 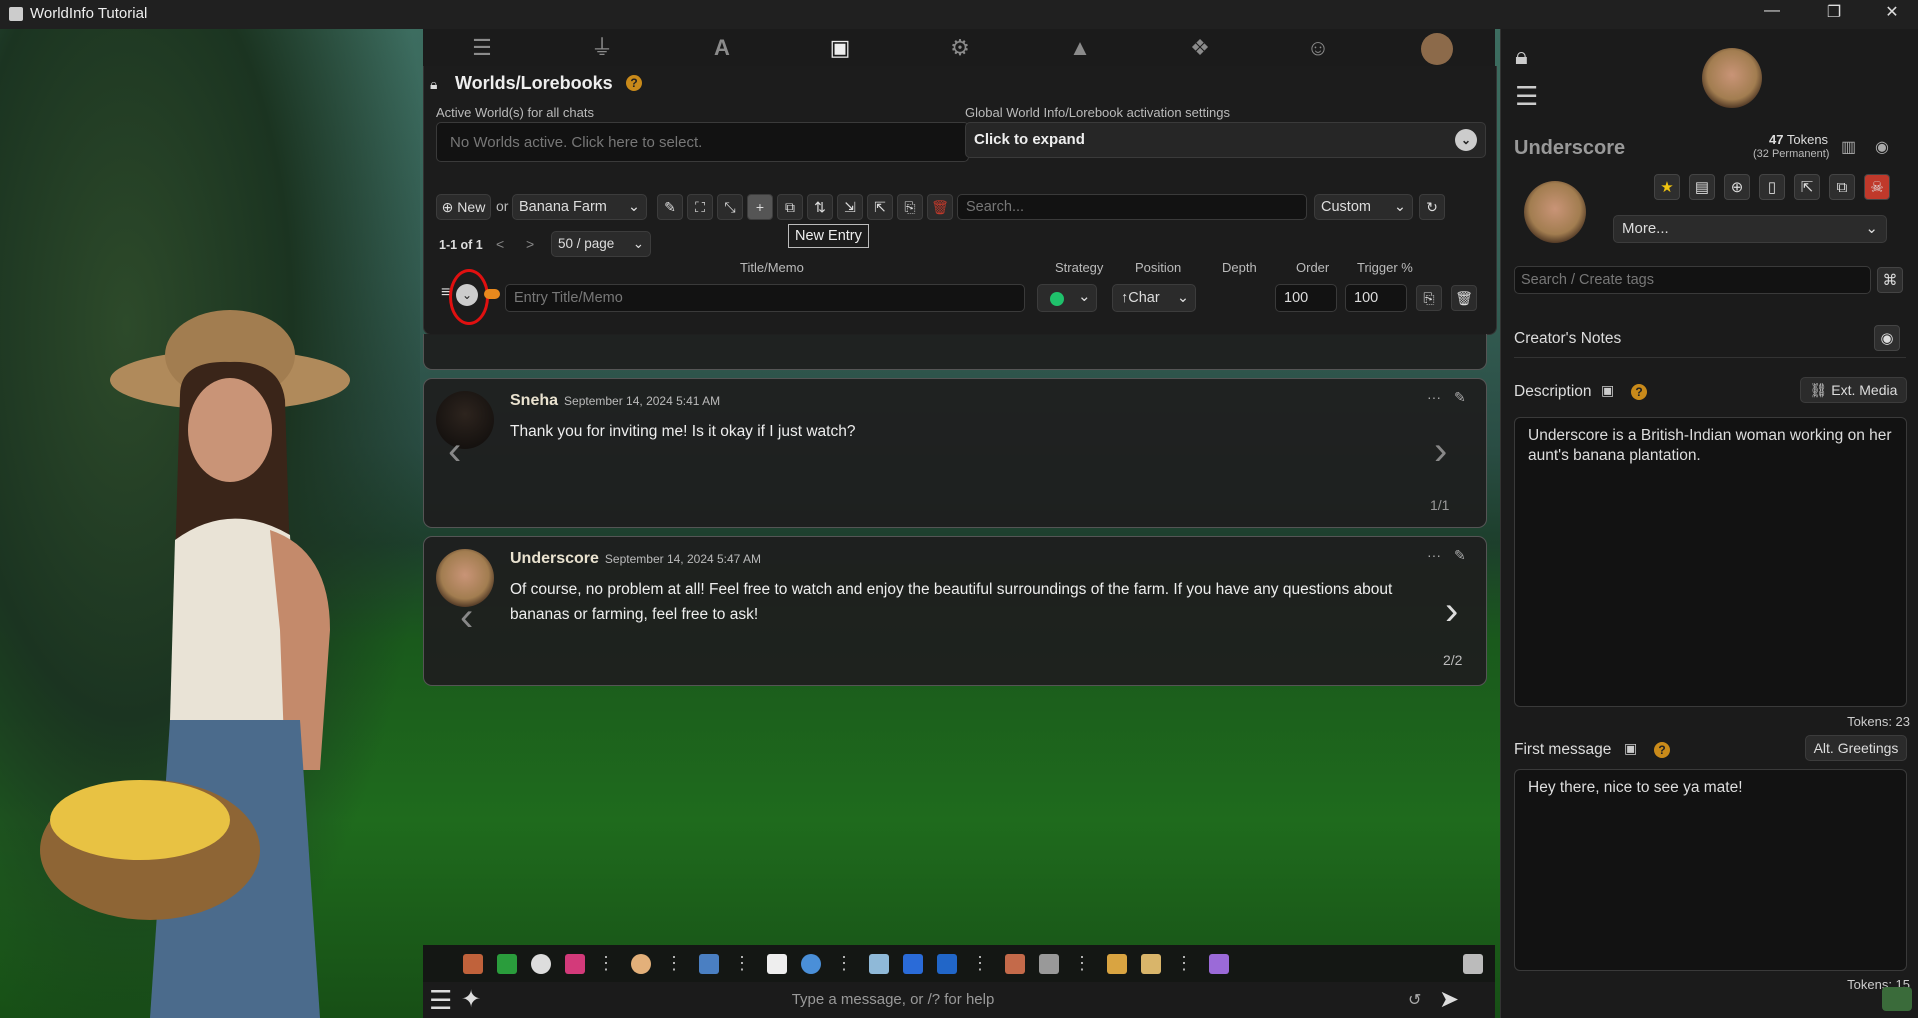 I want to click on expand-all-button: ⛶, so click(x=700, y=207).